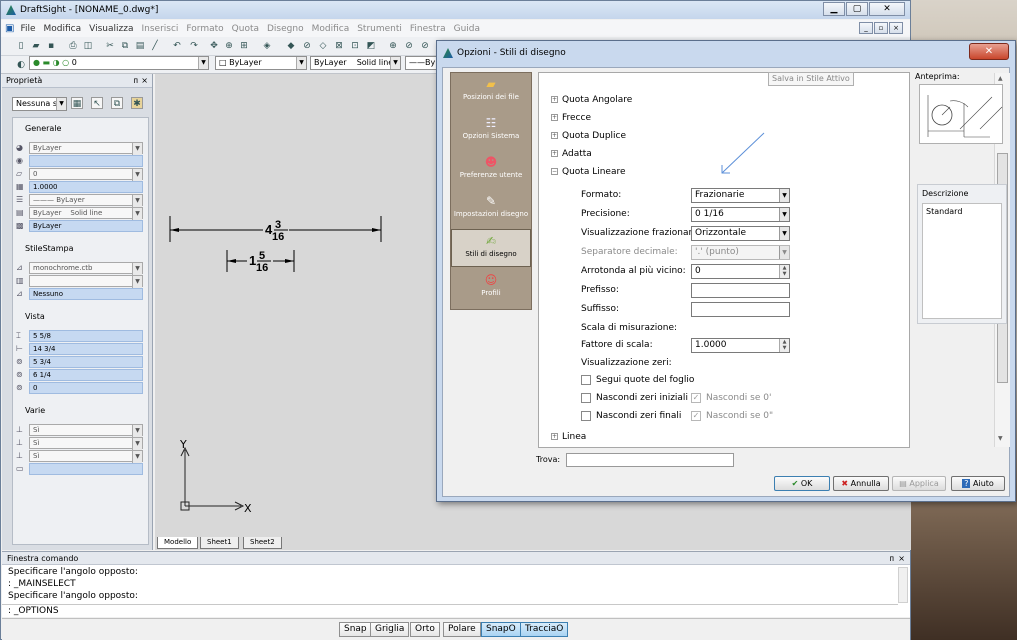 The image size is (1017, 640). I want to click on prop-ucs-icon-origin: ⊥ Sì ▼, so click(79, 443).